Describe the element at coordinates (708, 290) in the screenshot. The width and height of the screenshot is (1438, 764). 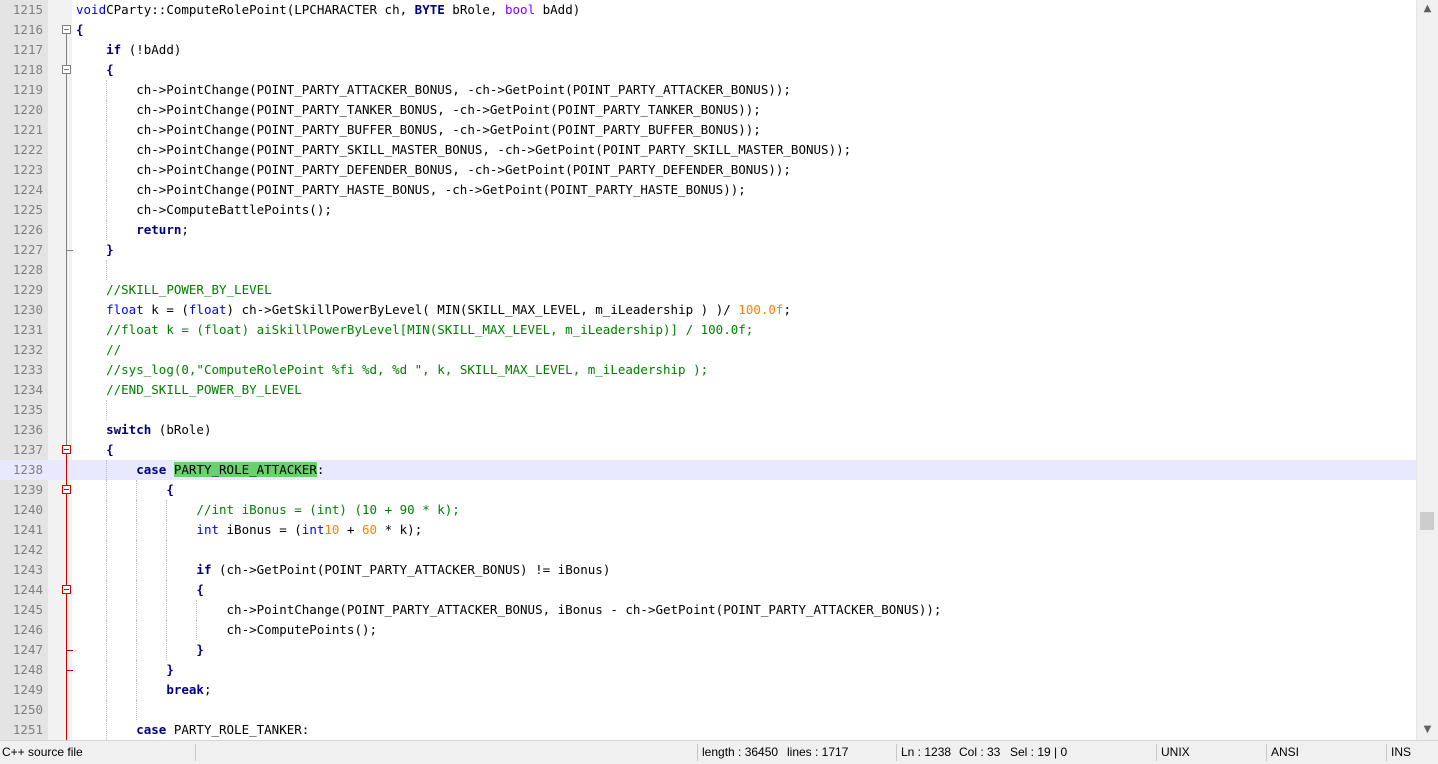
I see `code-line: 1229 //SKILL_POWER_BY_LEVEL` at that location.